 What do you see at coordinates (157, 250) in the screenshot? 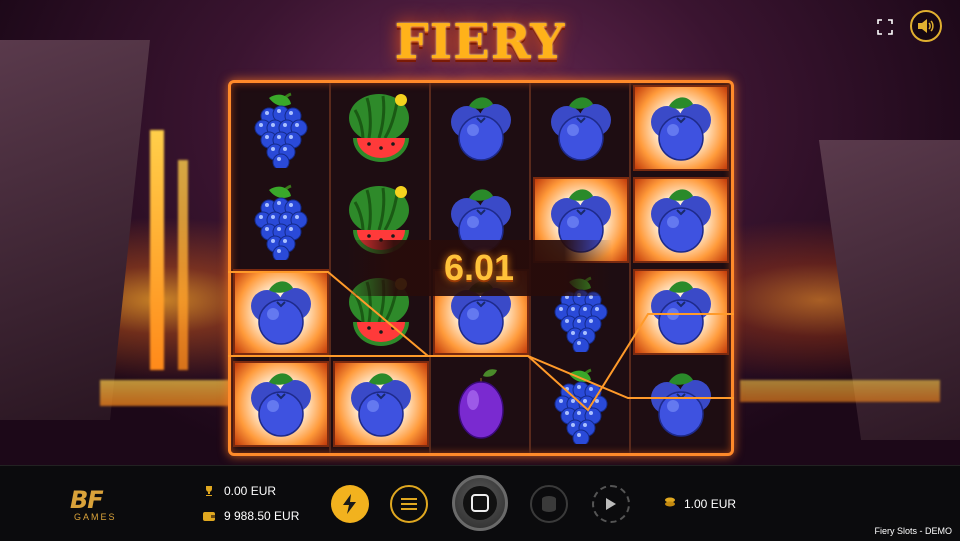
I see `lava-fall-left` at bounding box center [157, 250].